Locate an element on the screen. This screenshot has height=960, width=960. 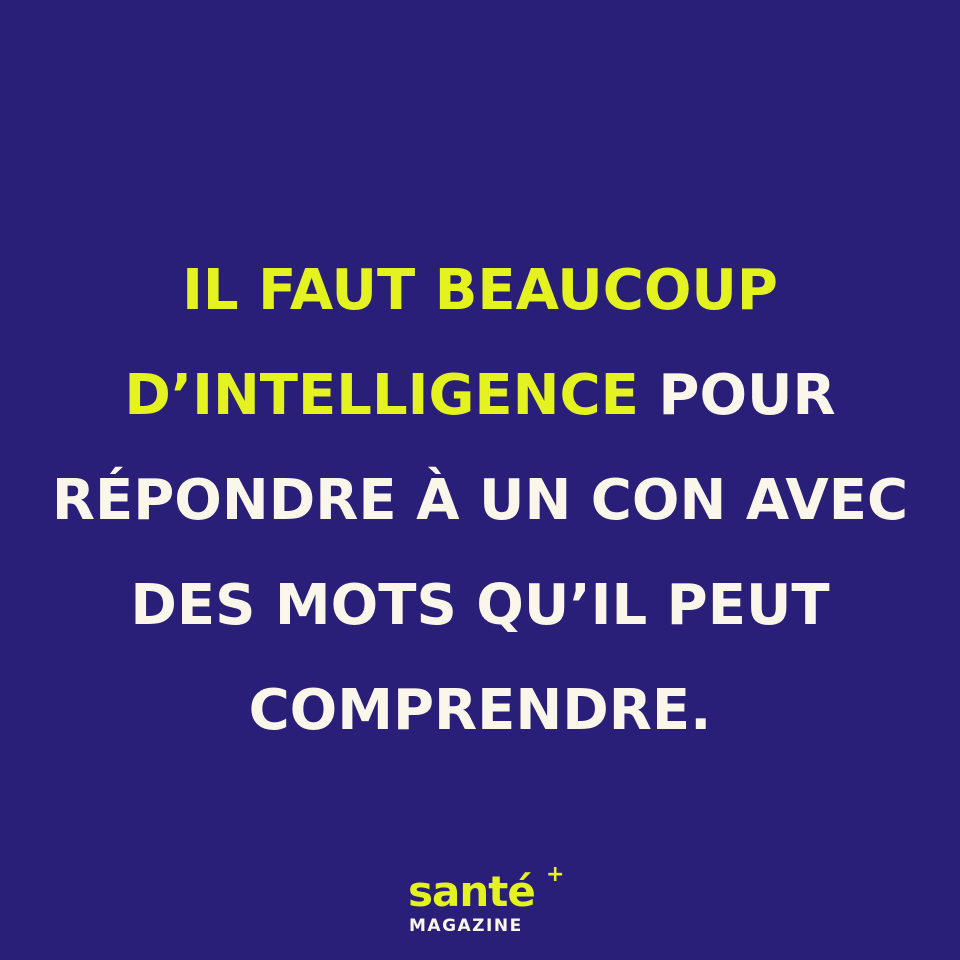
logo-plus-icon: + is located at coordinates (555, 874).